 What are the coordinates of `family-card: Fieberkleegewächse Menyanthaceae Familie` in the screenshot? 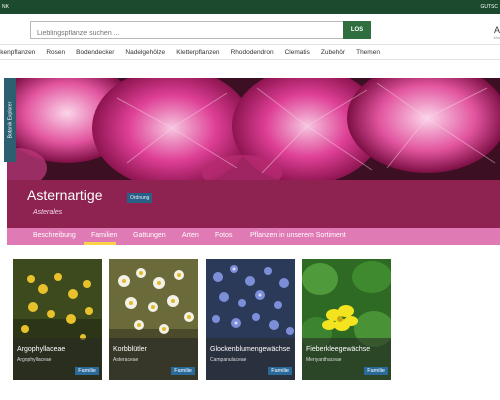 It's located at (346, 319).